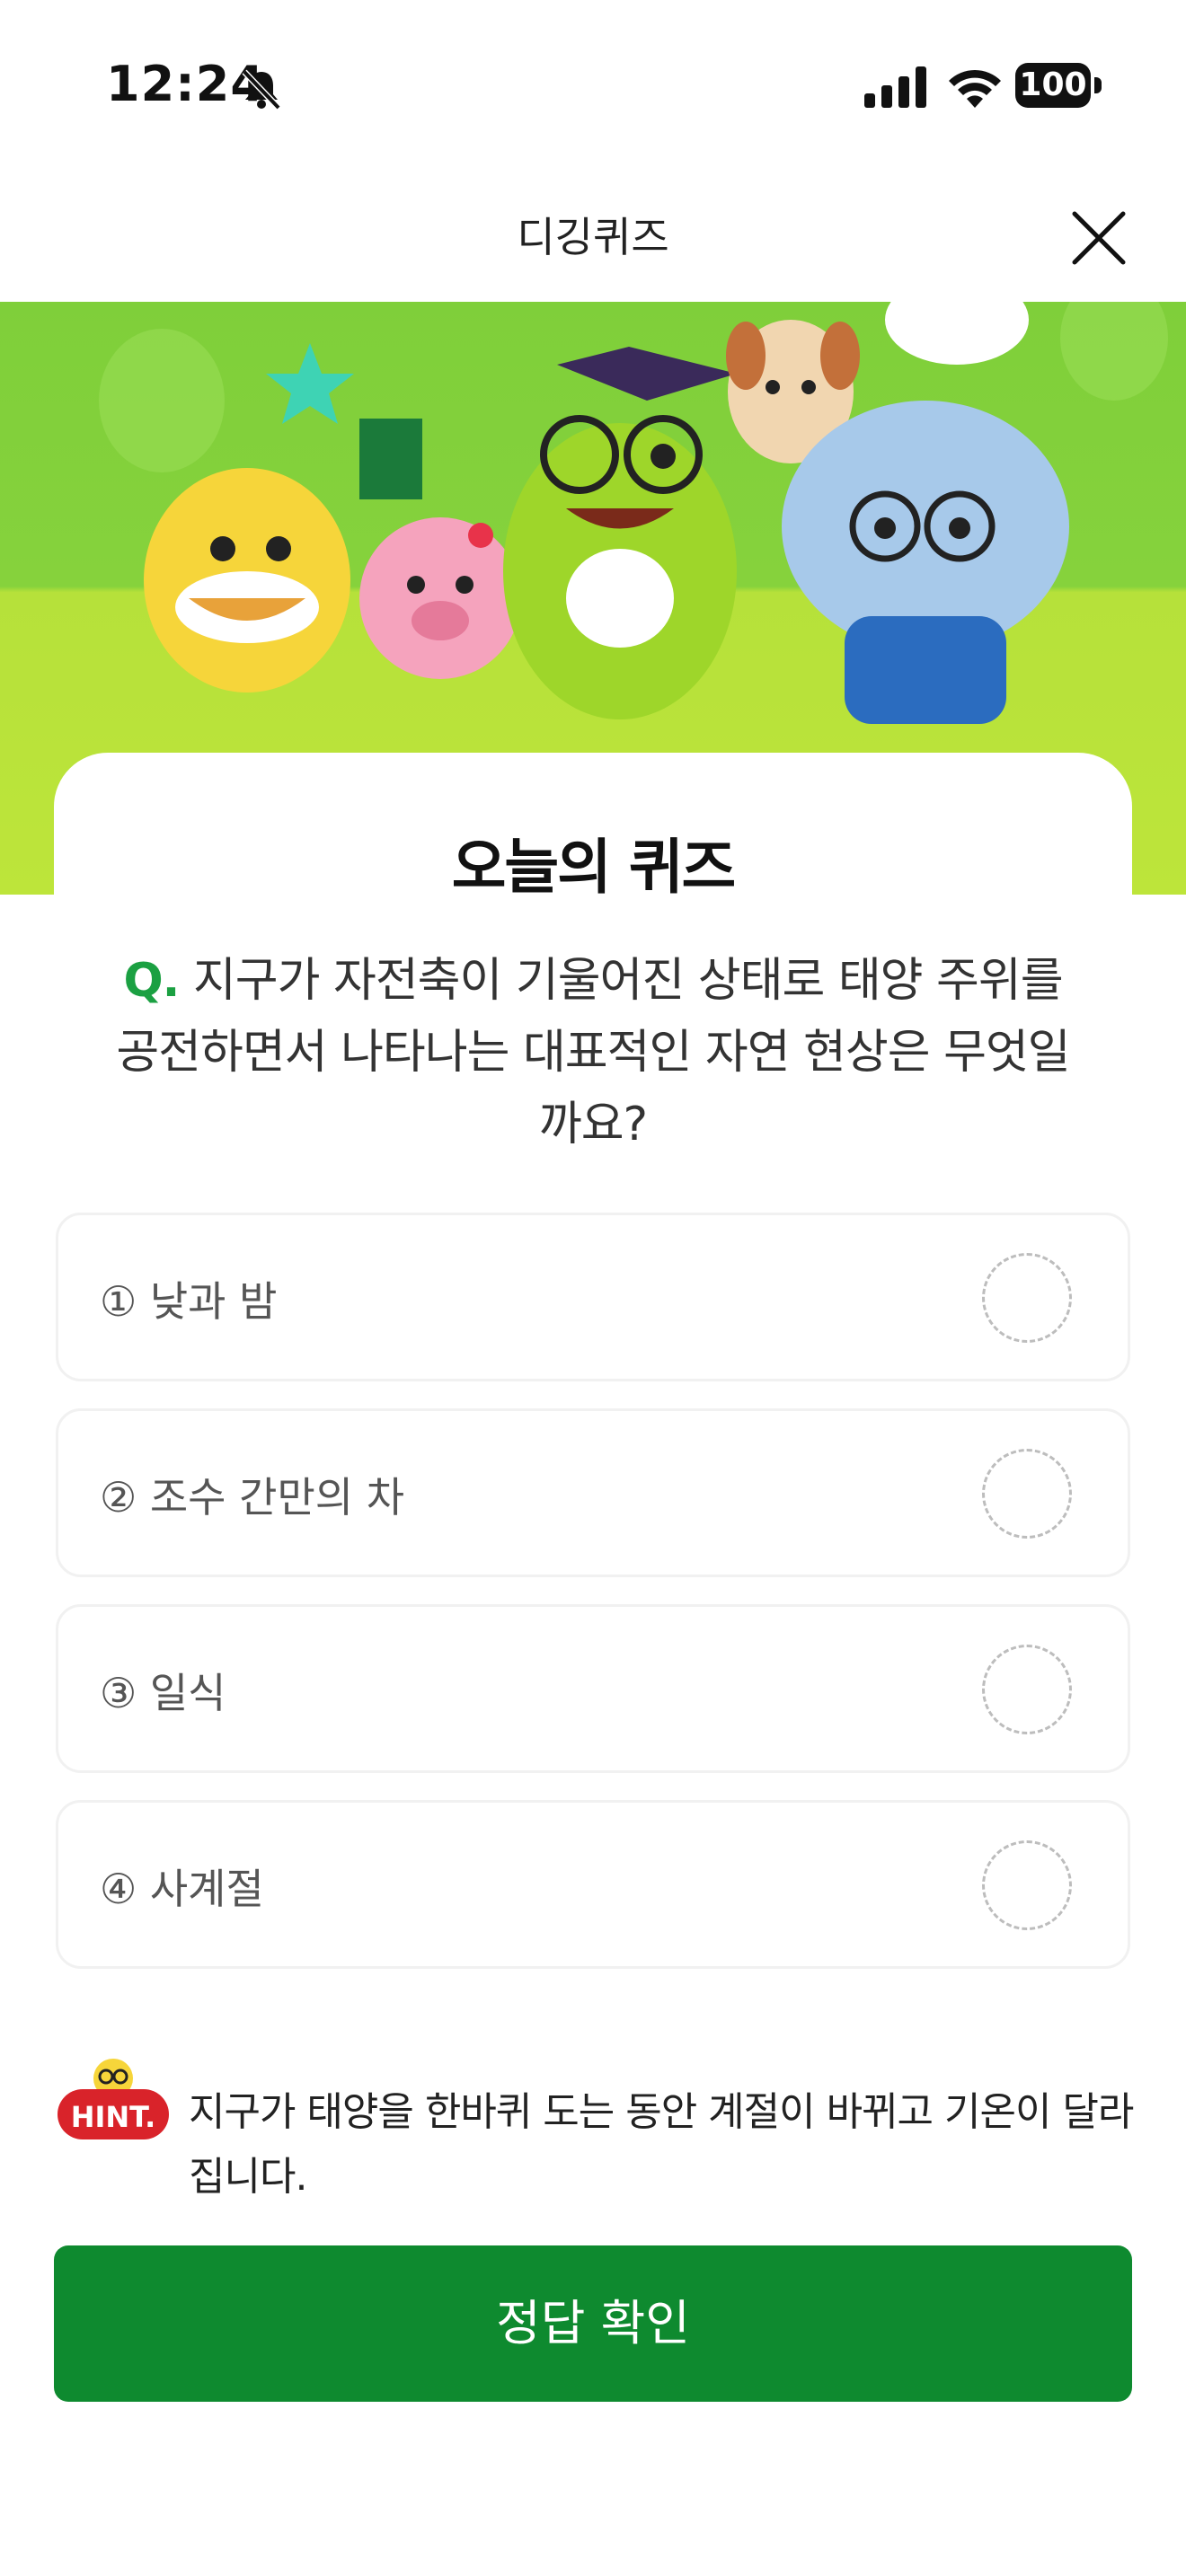  Describe the element at coordinates (593, 2323) in the screenshot. I see `check-answer-button: 정답 확인` at that location.